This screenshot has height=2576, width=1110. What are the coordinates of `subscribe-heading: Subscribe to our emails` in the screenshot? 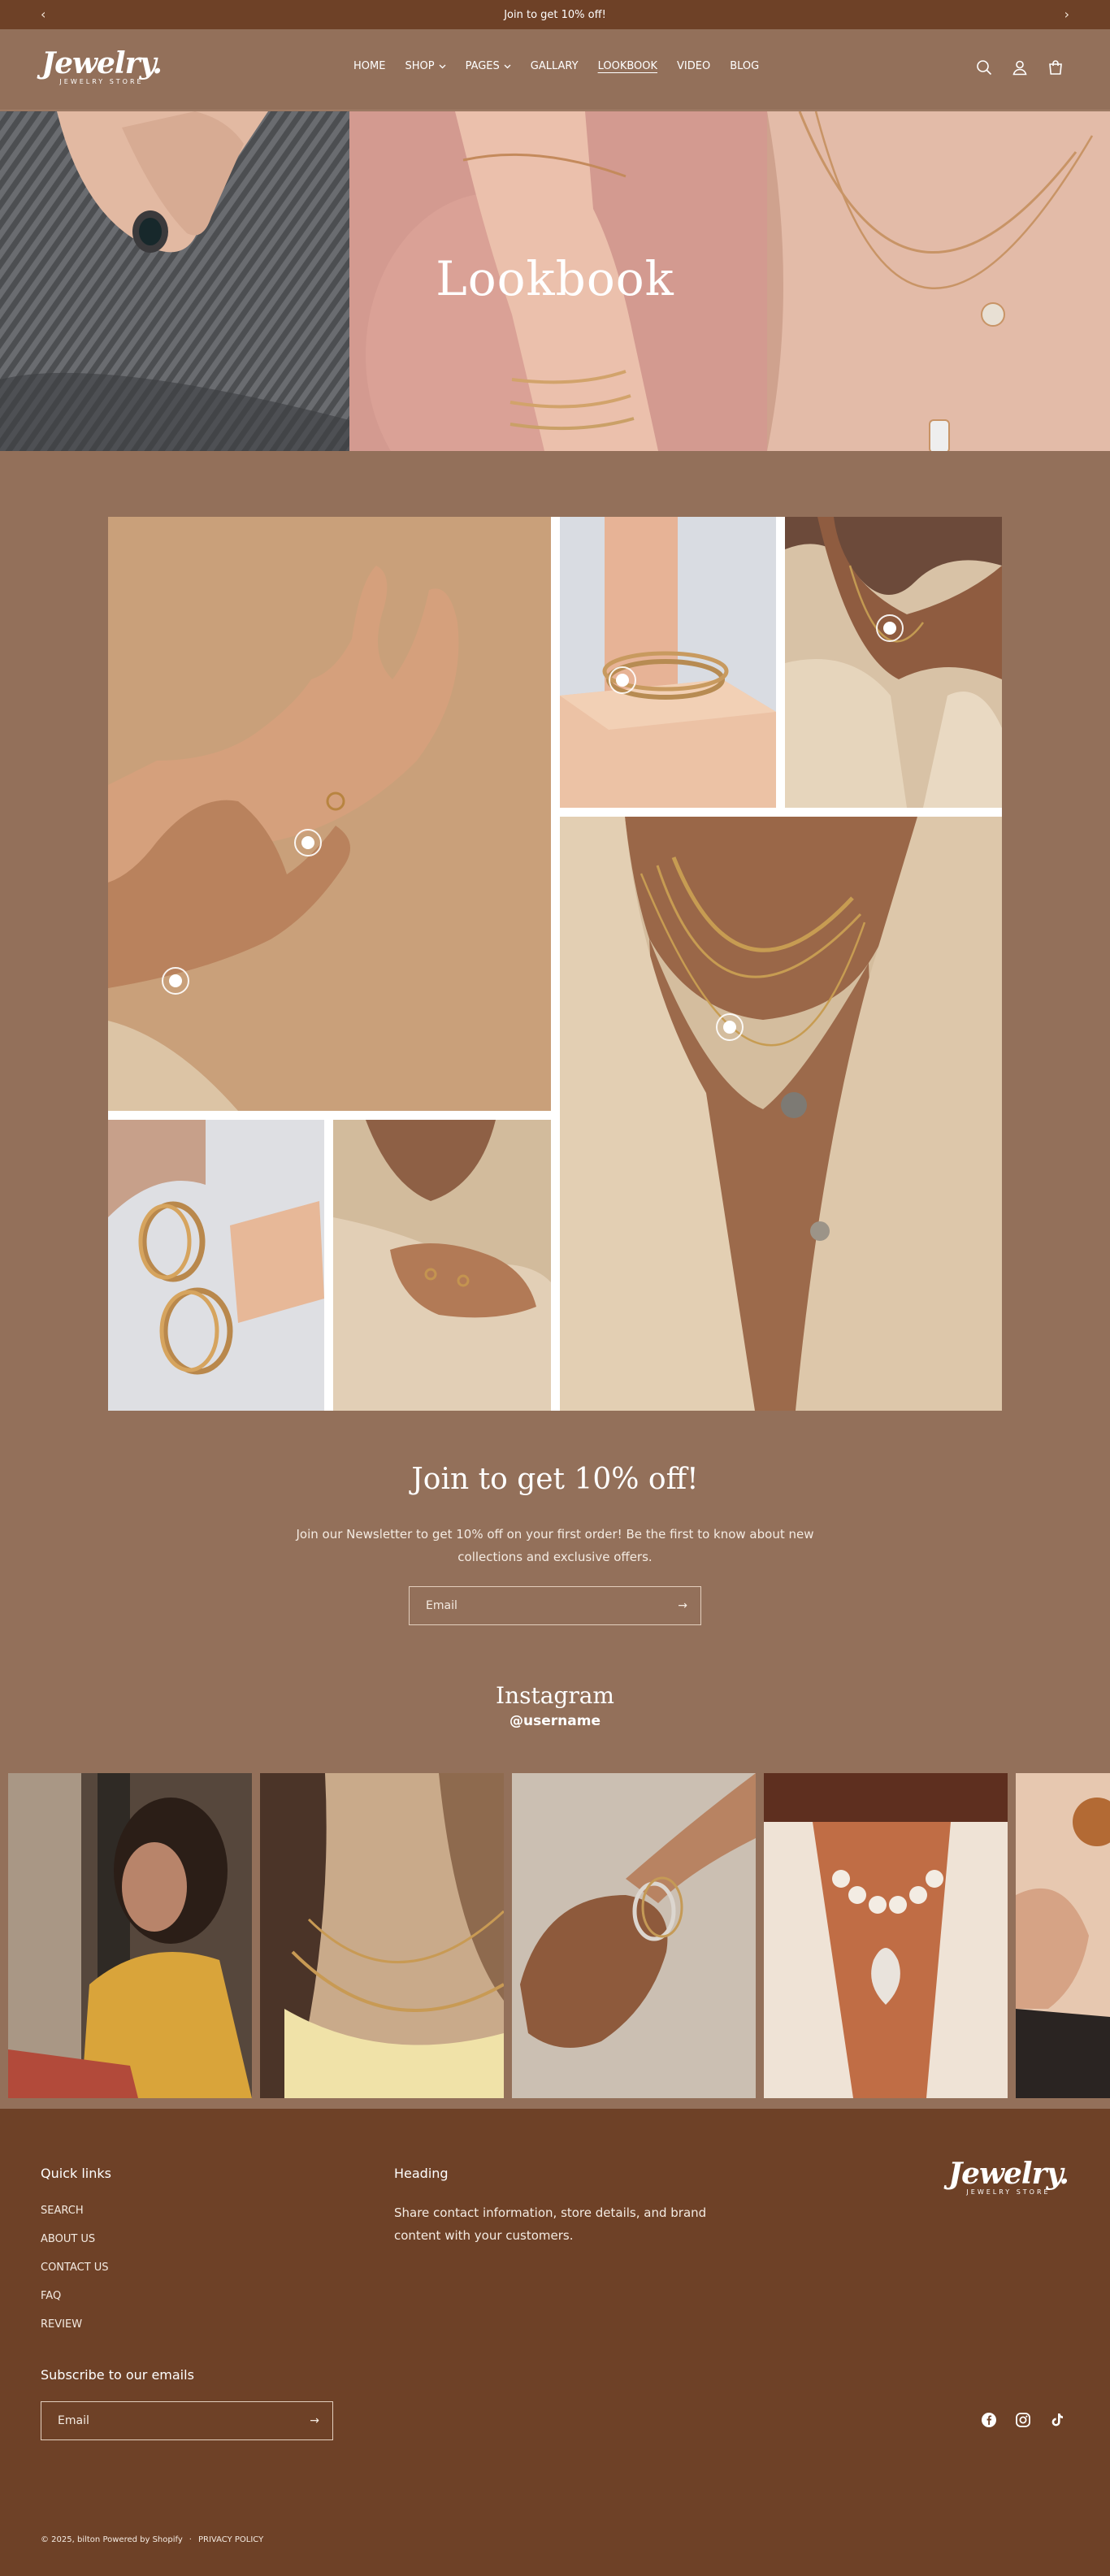 It's located at (117, 2375).